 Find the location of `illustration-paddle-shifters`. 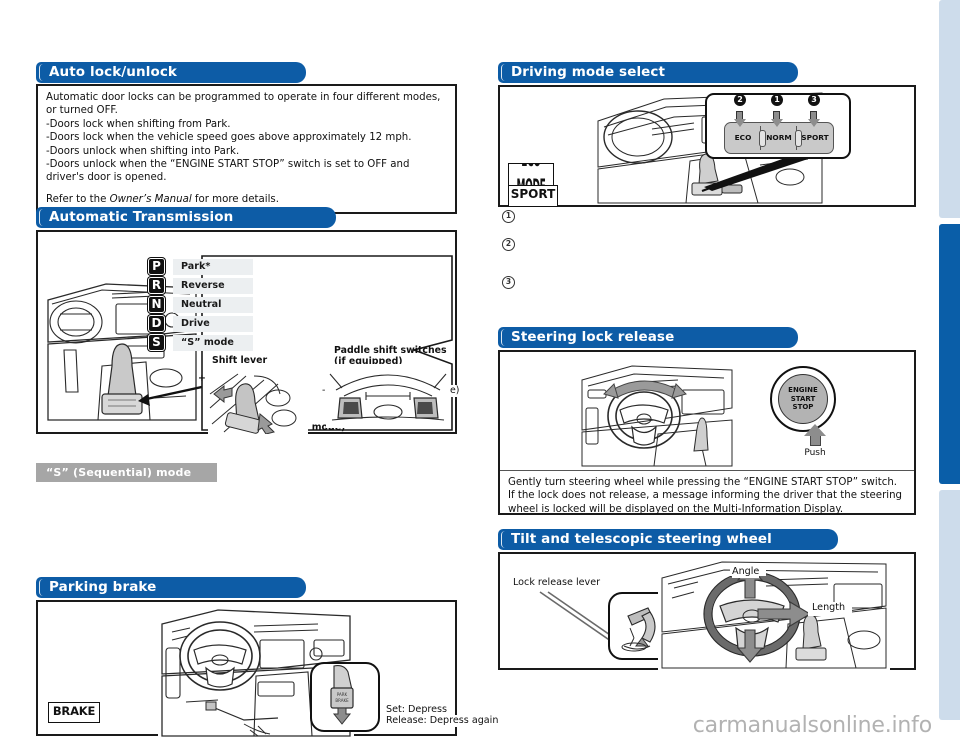

illustration-paddle-shifters is located at coordinates (388, 396).